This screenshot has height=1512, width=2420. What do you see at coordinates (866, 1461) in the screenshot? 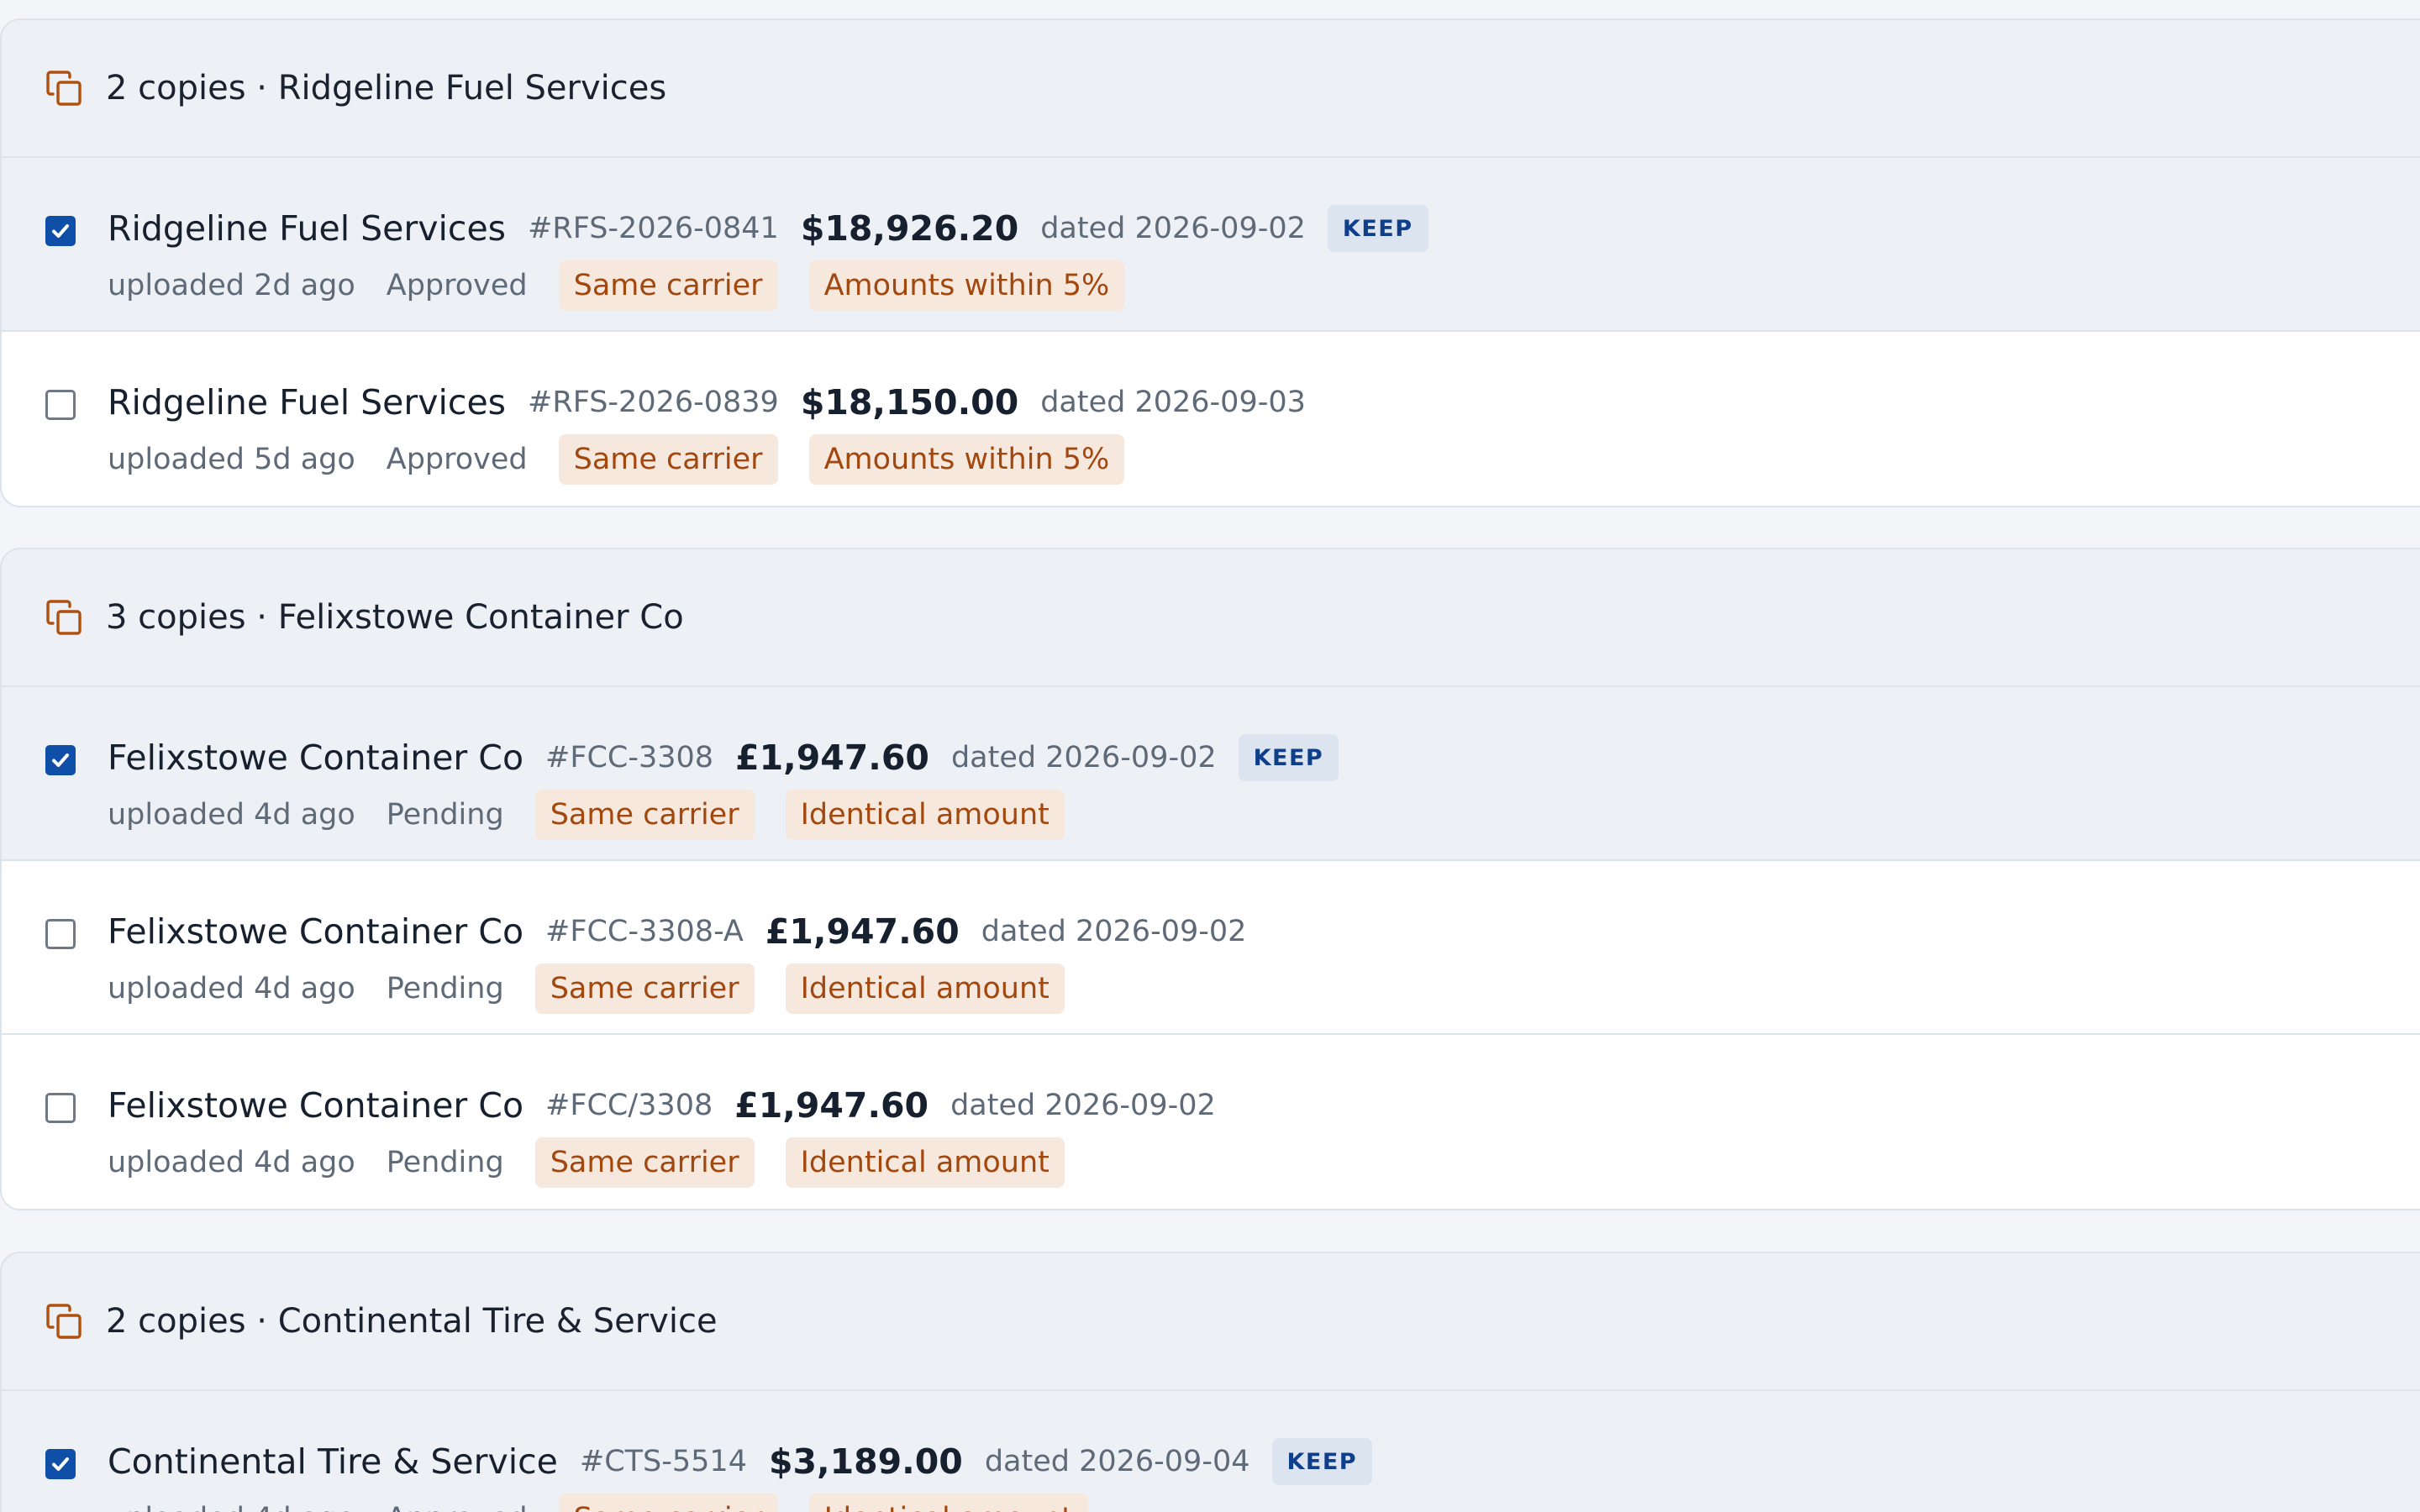
I see `invoice-amount: $3,189.00` at bounding box center [866, 1461].